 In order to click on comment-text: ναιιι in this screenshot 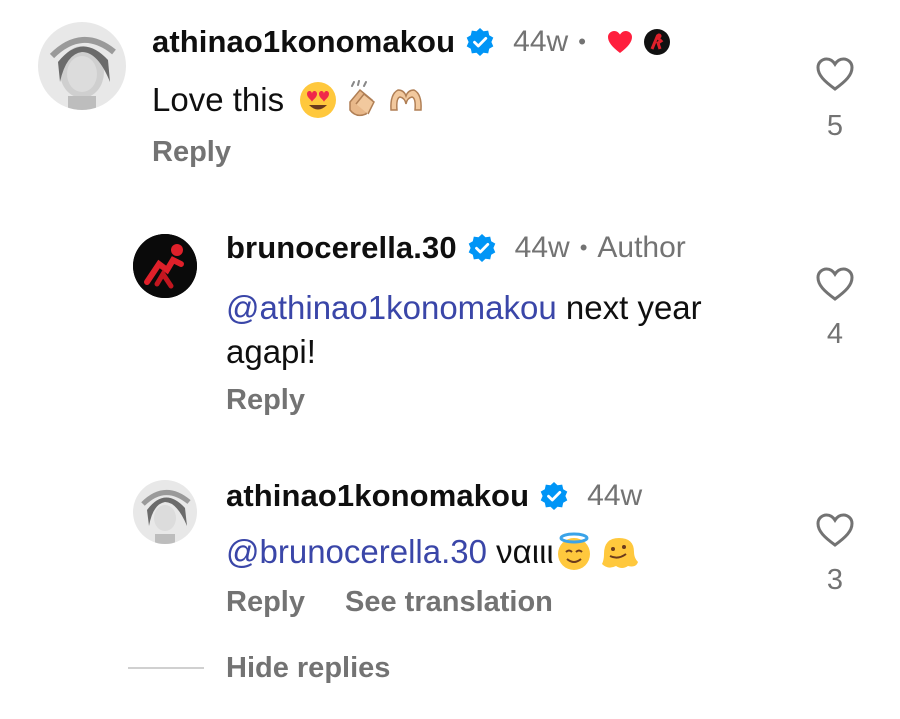, I will do `click(520, 551)`.